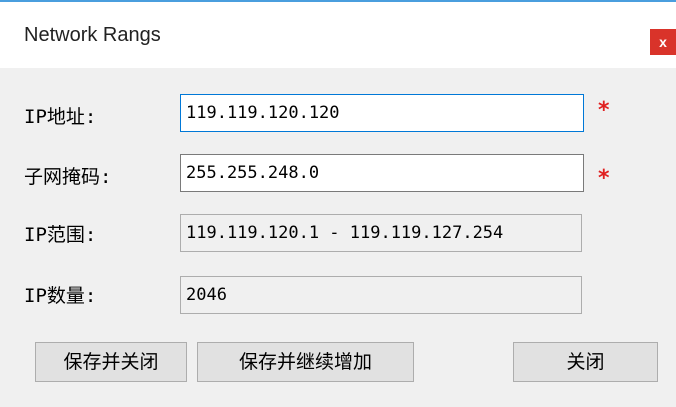  Describe the element at coordinates (663, 42) in the screenshot. I see `close-icon: x` at that location.